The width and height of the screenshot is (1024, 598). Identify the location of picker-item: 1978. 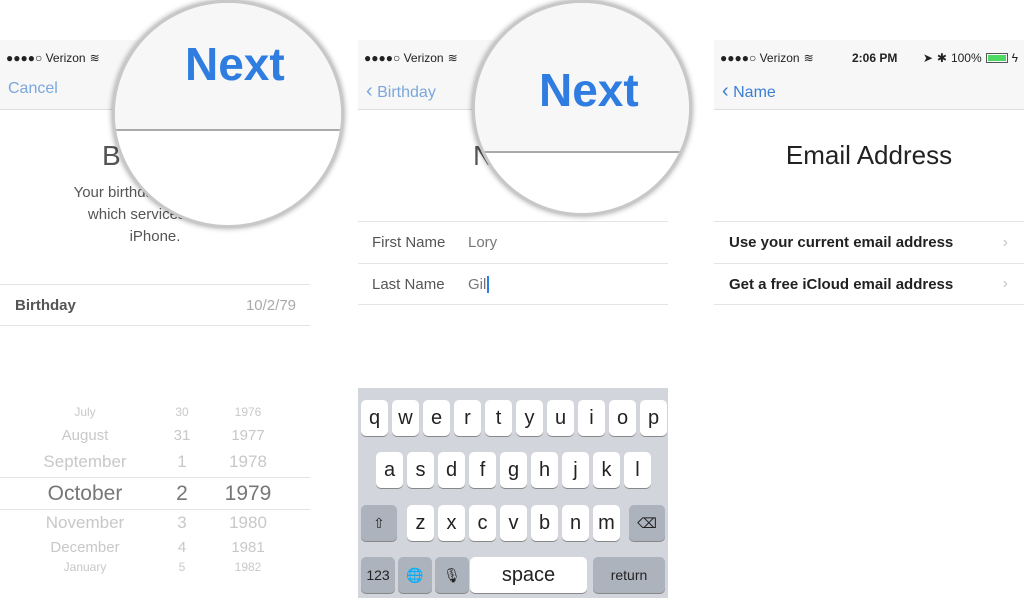
(239, 462).